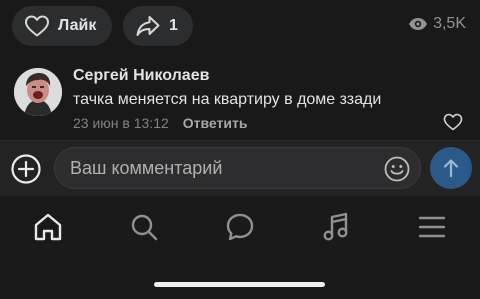 The height and width of the screenshot is (299, 480). Describe the element at coordinates (48, 227) in the screenshot. I see `home-icon` at that location.